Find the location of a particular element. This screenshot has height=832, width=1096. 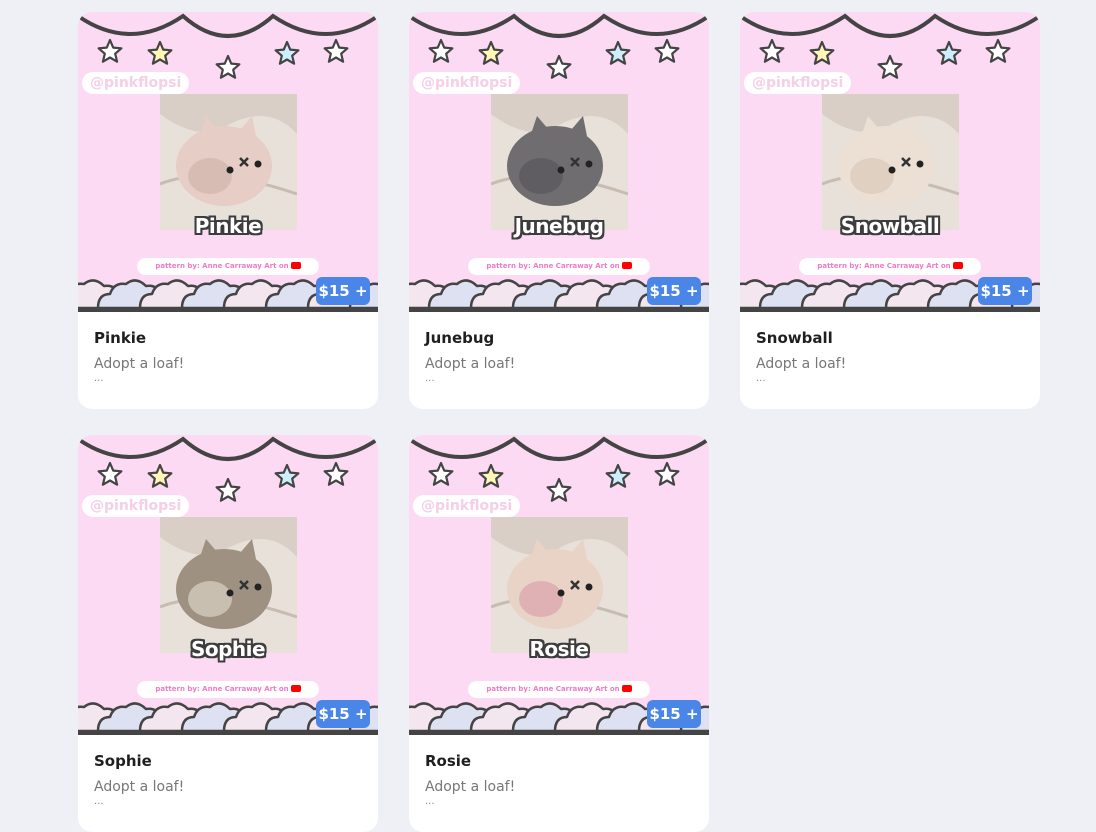

product-title: Pinkie is located at coordinates (228, 338).